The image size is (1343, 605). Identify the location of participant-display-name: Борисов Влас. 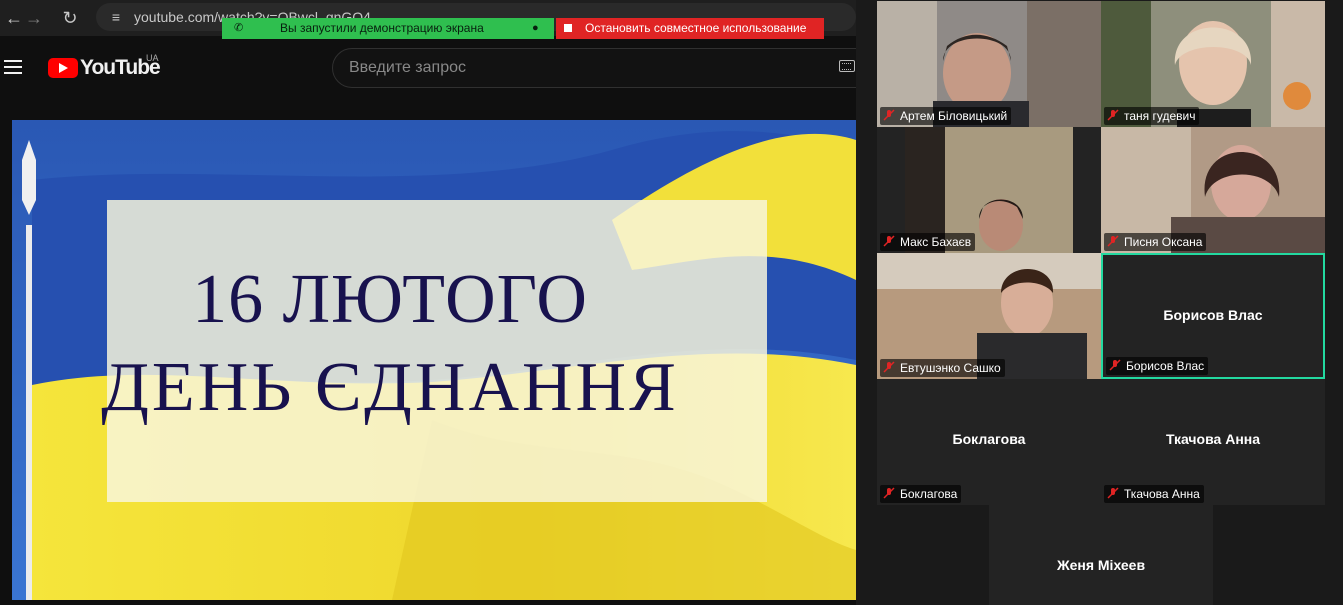
(1213, 315).